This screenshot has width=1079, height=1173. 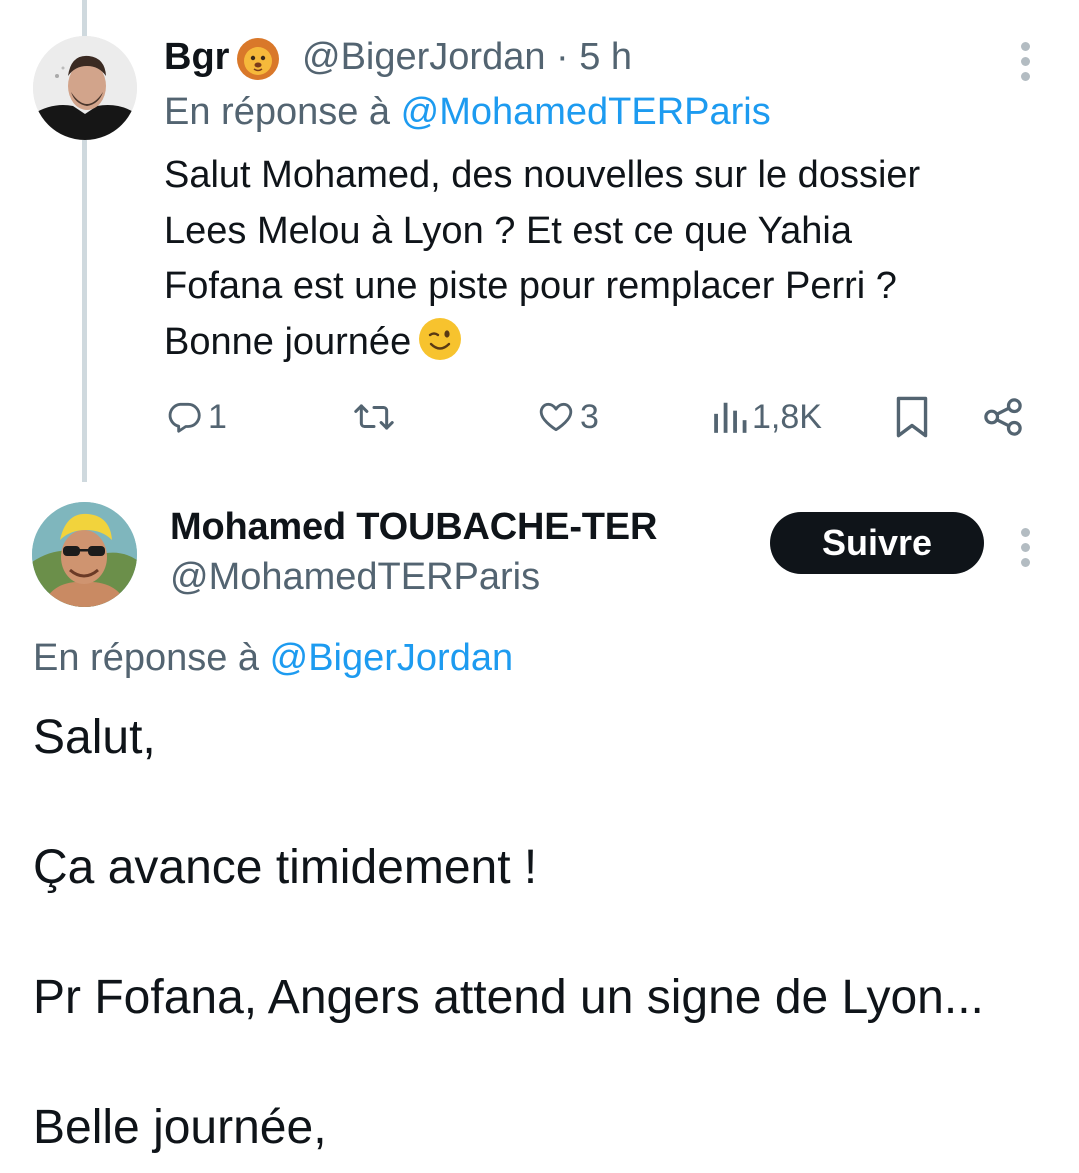 What do you see at coordinates (285, 867) in the screenshot?
I see `tweet-paragraph: Ça avance timidement !` at bounding box center [285, 867].